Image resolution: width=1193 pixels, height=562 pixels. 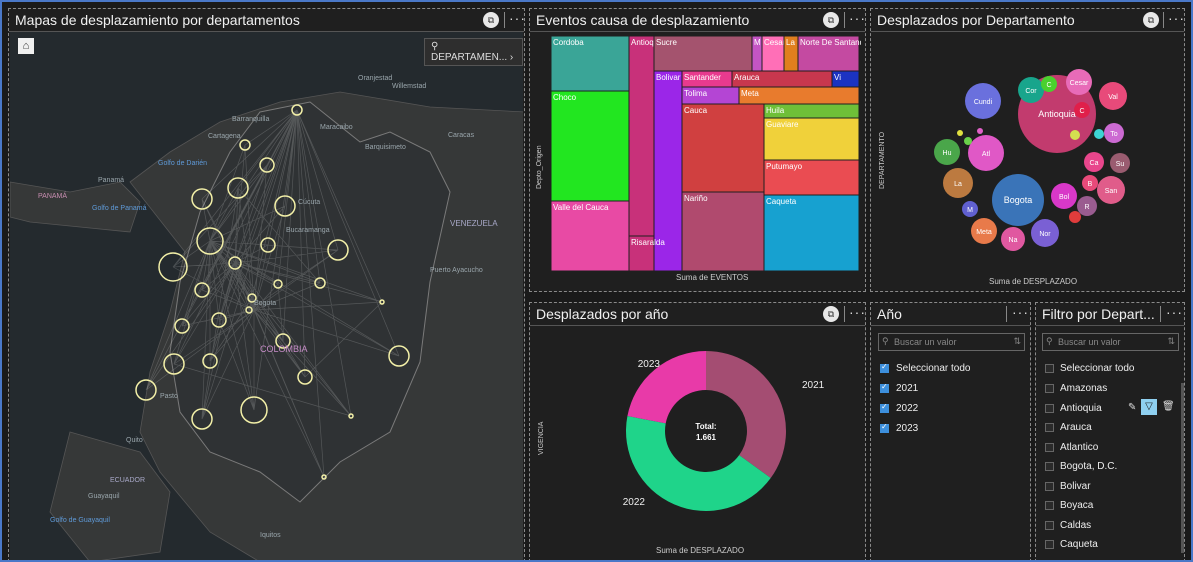 I want to click on treemap-x-axis-label: Suma de EVENTOS, so click(x=712, y=277).